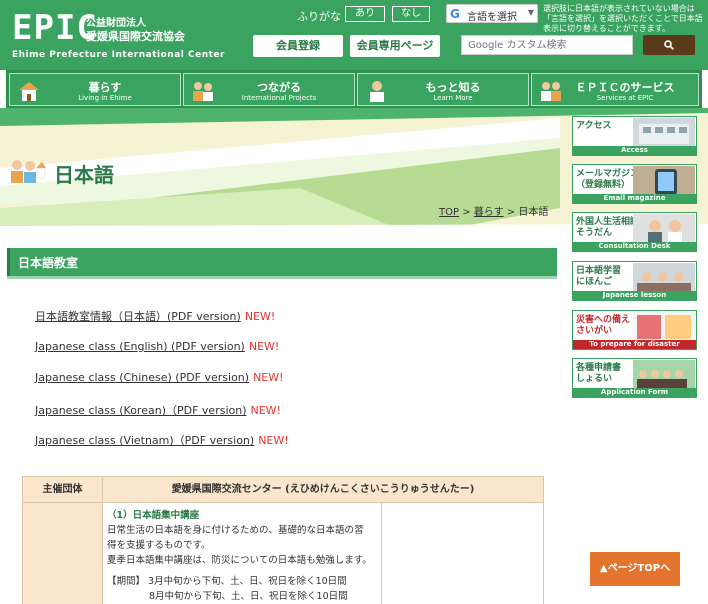  Describe the element at coordinates (28, 171) in the screenshot. I see `people-icon` at that location.